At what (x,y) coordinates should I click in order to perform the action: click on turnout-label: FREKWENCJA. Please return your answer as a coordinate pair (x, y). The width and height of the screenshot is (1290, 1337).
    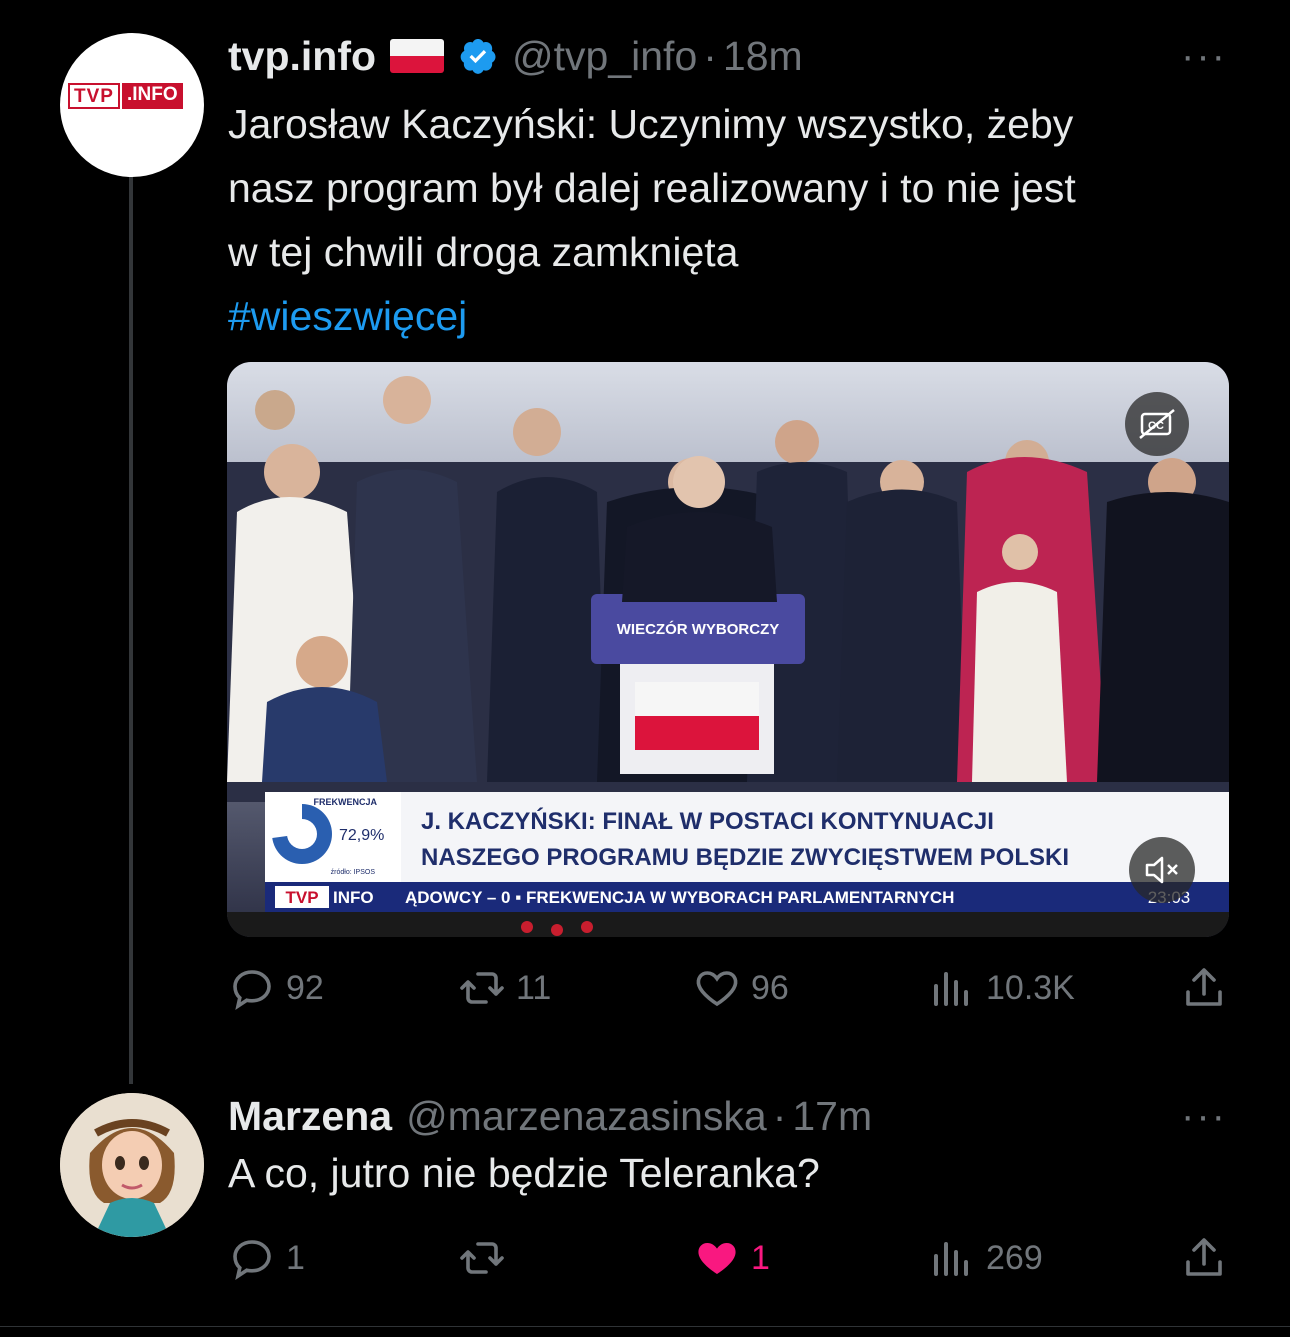
    Looking at the image, I should click on (345, 802).